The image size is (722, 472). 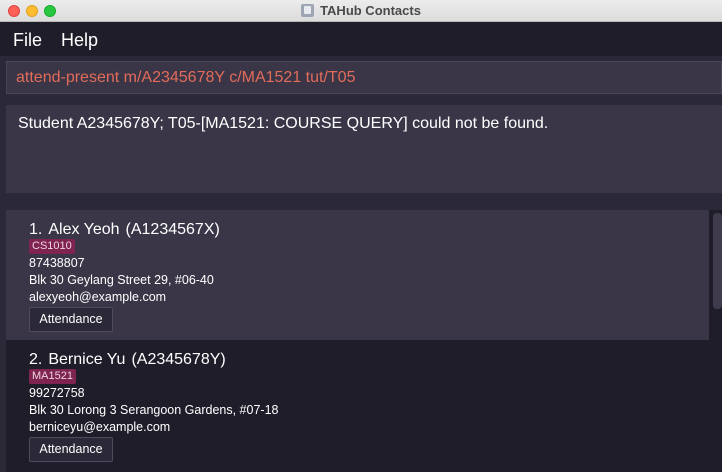 I want to click on scrollbar-track, so click(x=715, y=341).